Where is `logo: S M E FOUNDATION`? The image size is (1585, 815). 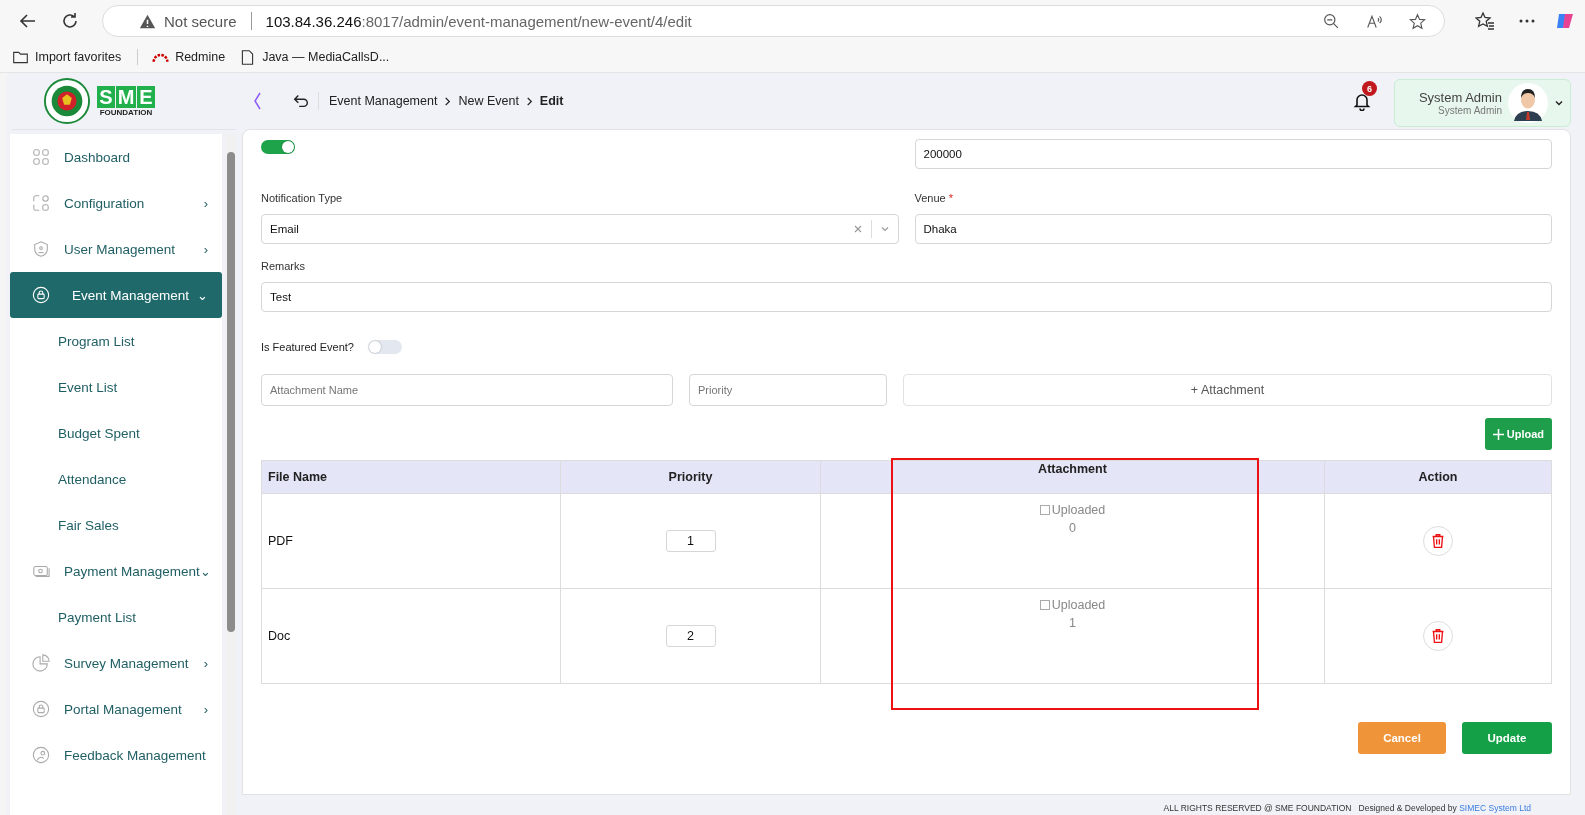 logo: S M E FOUNDATION is located at coordinates (126, 101).